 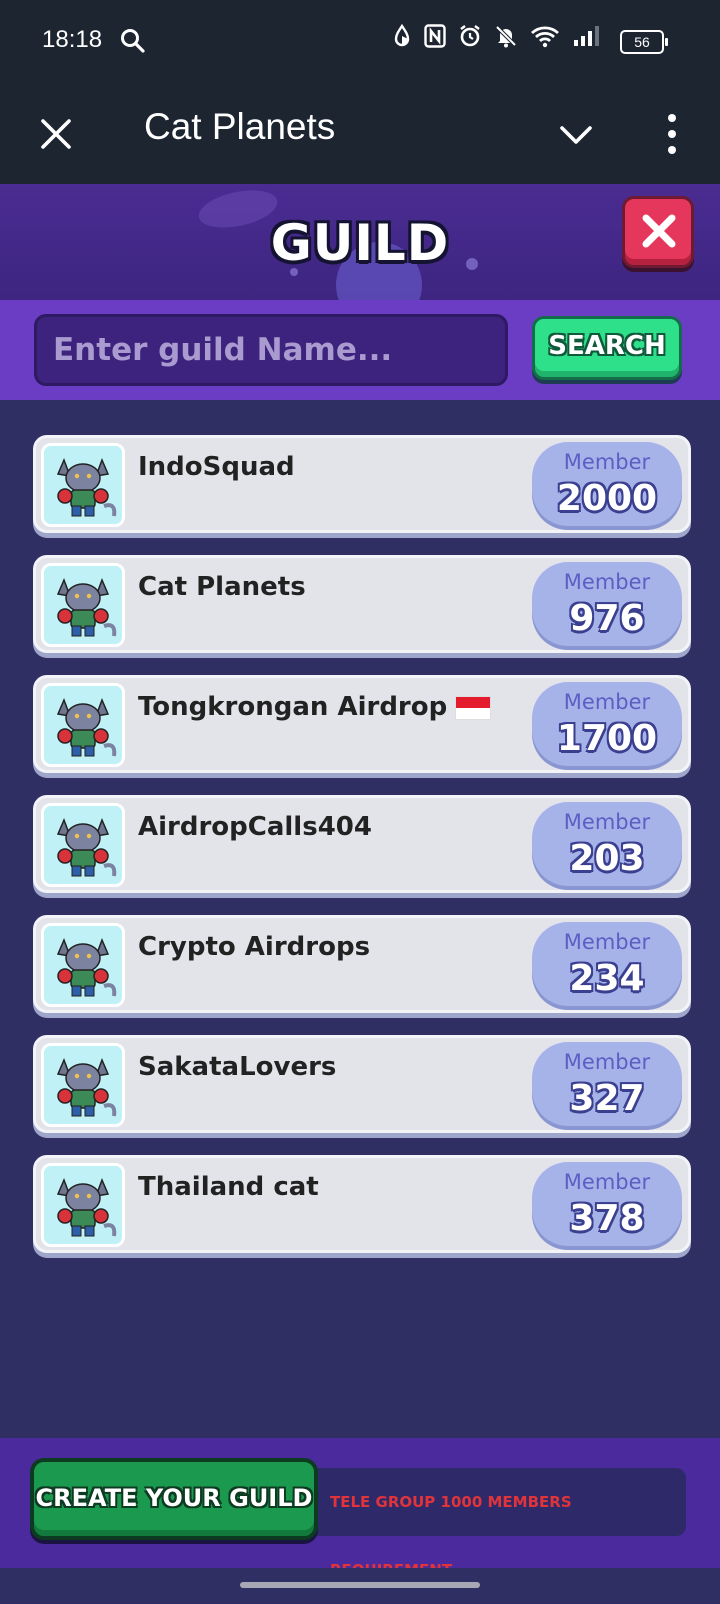 I want to click on guild-name: AirdropCalls404, so click(x=255, y=827).